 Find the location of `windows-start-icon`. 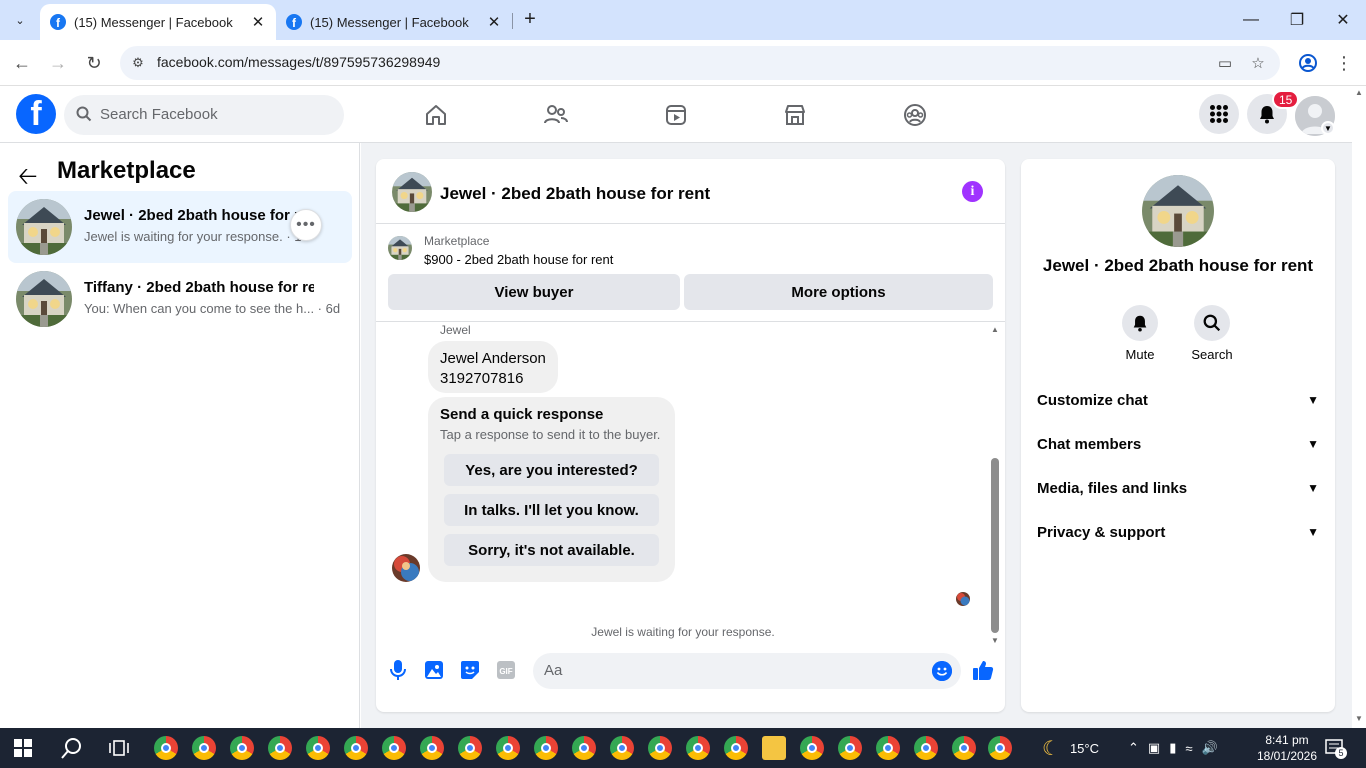

windows-start-icon is located at coordinates (23, 748).